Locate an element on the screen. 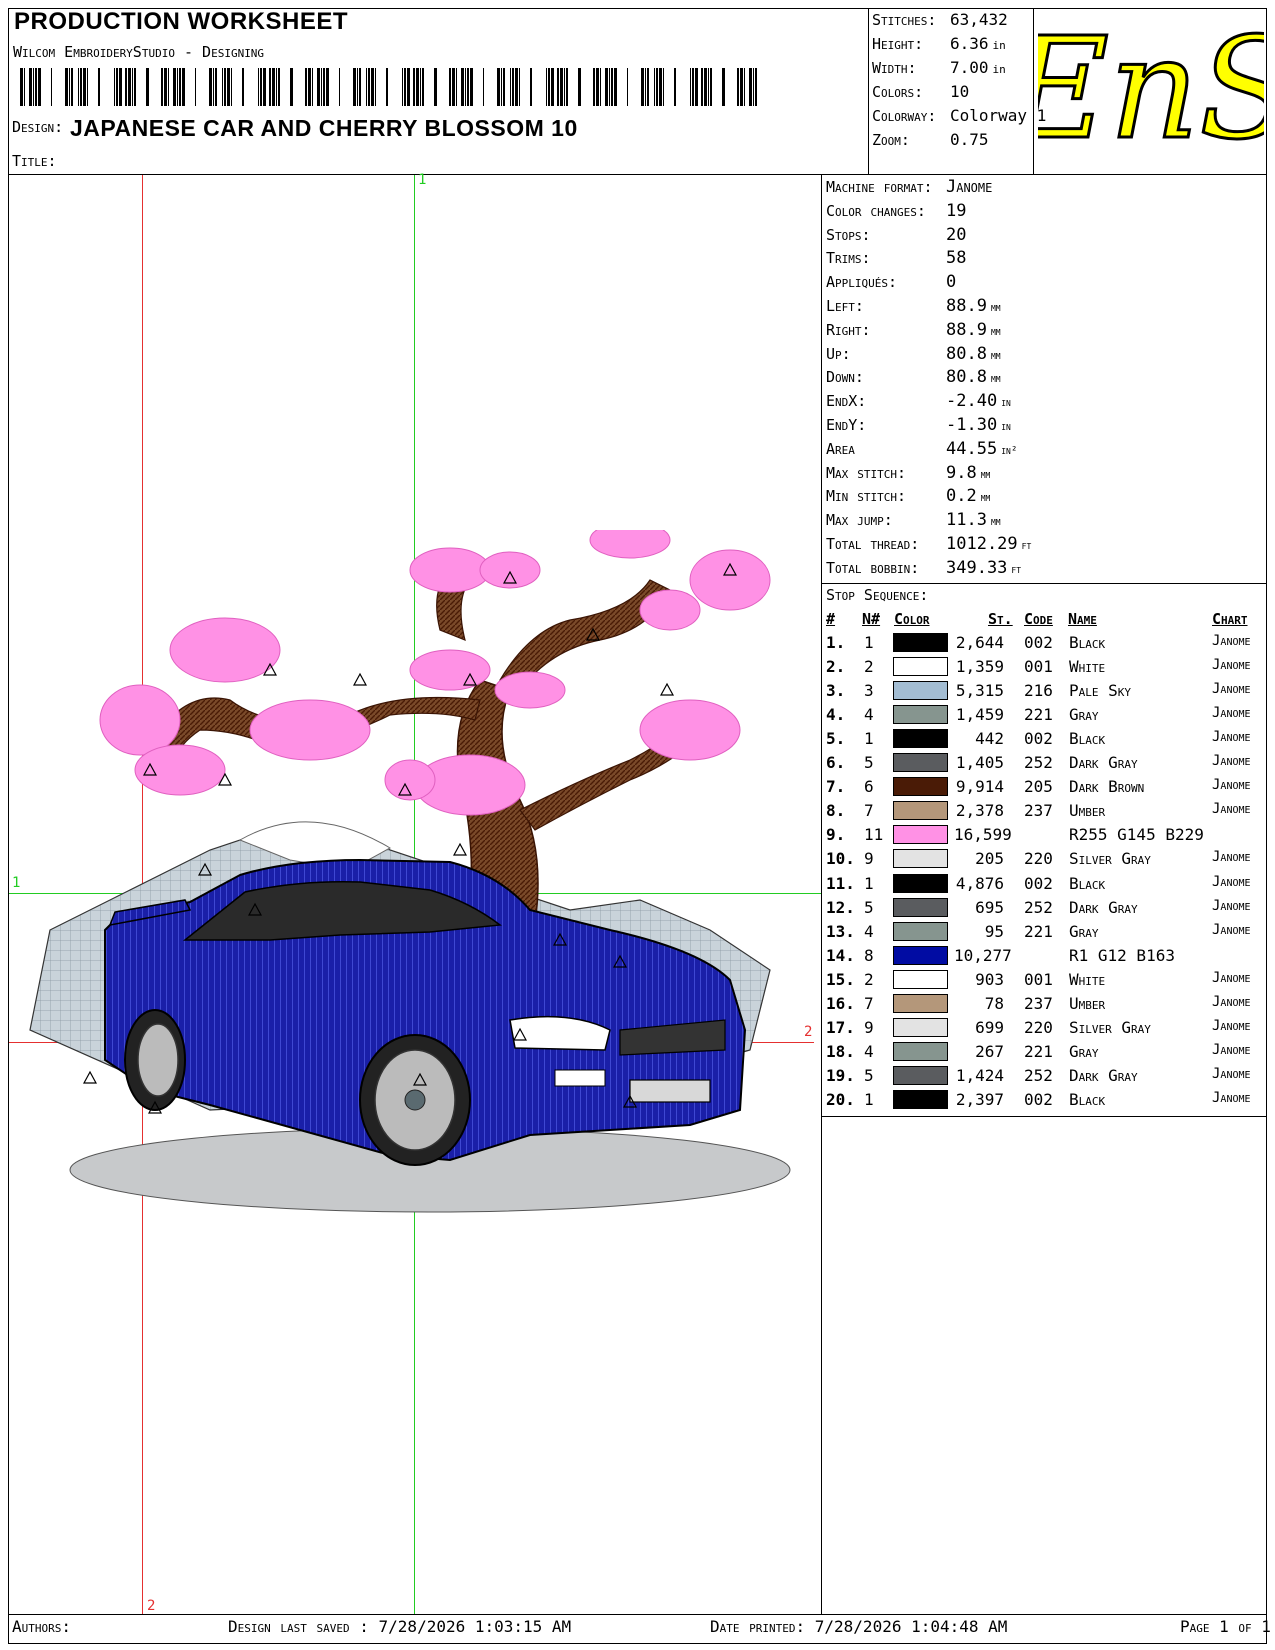  authors-label-text: Authors: is located at coordinates (42, 1626).